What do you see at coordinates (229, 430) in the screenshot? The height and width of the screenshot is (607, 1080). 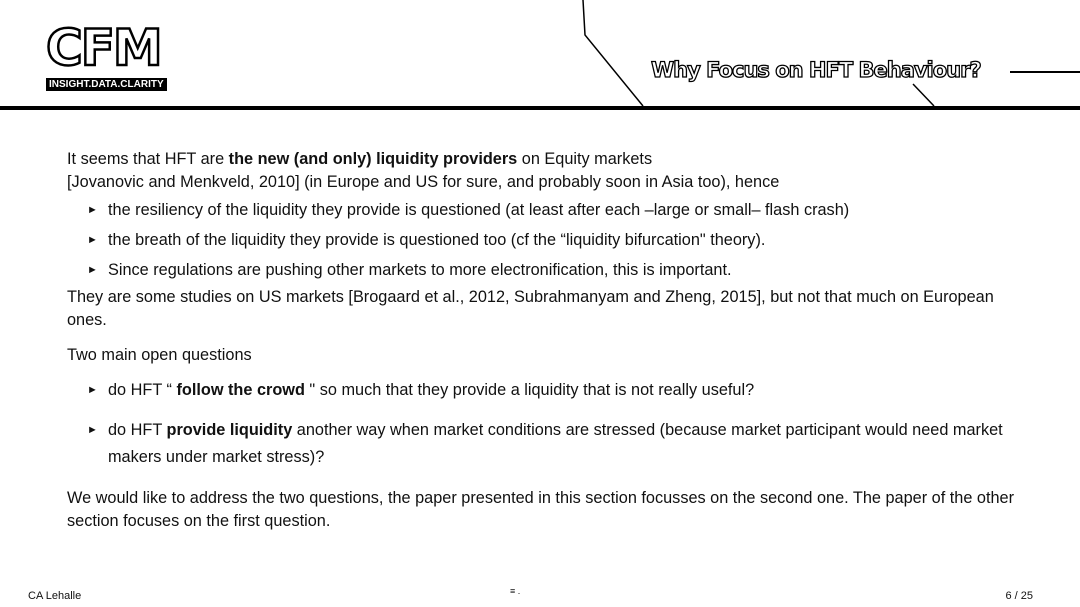 I see `emphasis: provide liquidity` at bounding box center [229, 430].